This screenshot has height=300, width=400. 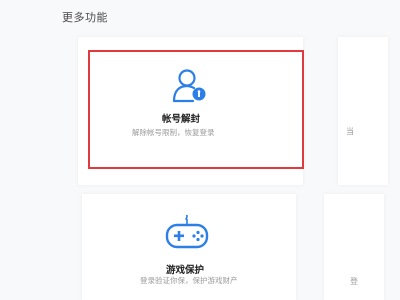 I want to click on partial-card-bottom-glyph: 登, so click(x=354, y=281).